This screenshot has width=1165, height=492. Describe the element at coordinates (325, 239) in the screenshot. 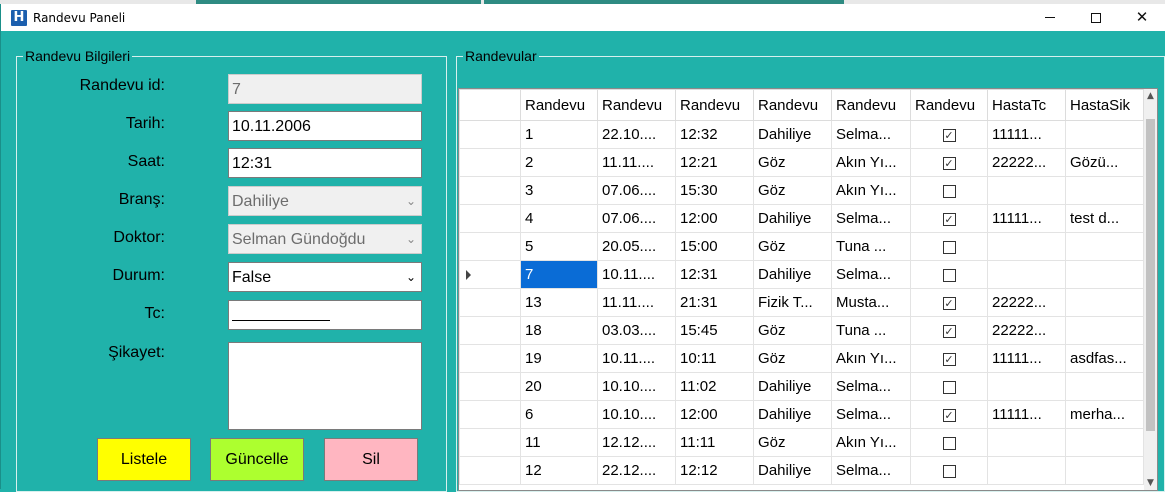

I see `doktor-dropdown: Selman Gündoğdu ⌄` at that location.